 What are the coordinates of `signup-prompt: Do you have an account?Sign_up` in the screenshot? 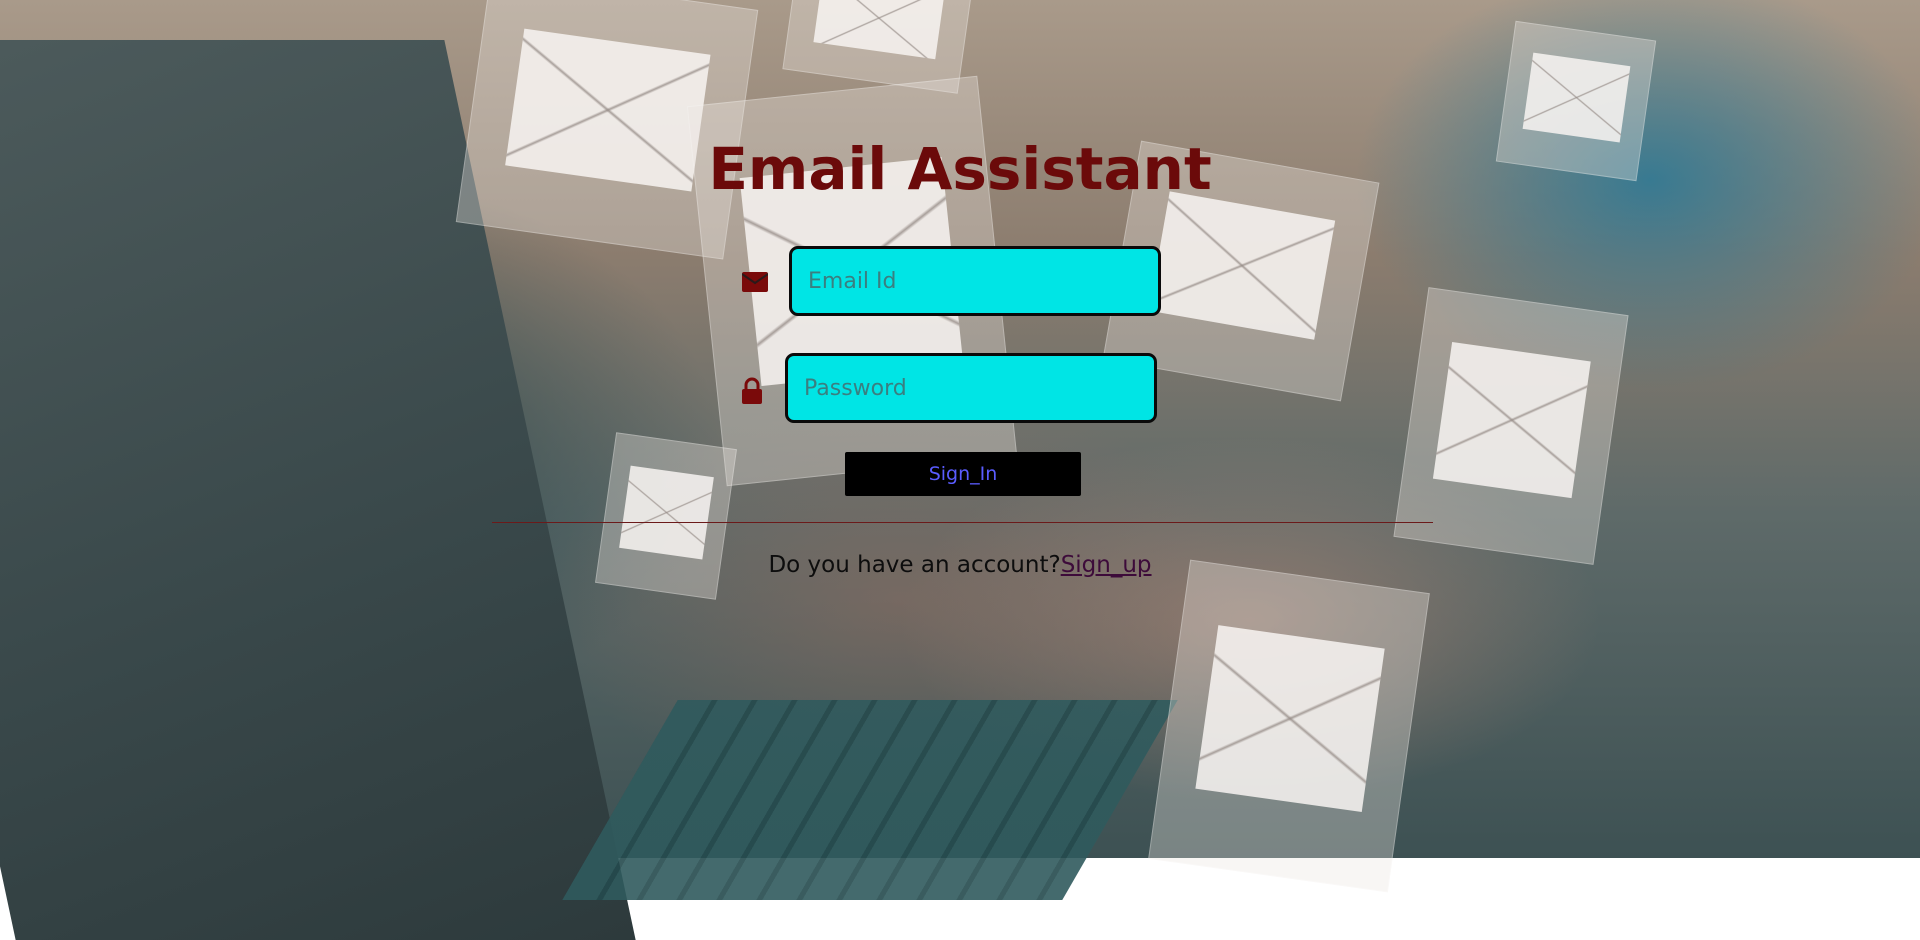 It's located at (960, 565).